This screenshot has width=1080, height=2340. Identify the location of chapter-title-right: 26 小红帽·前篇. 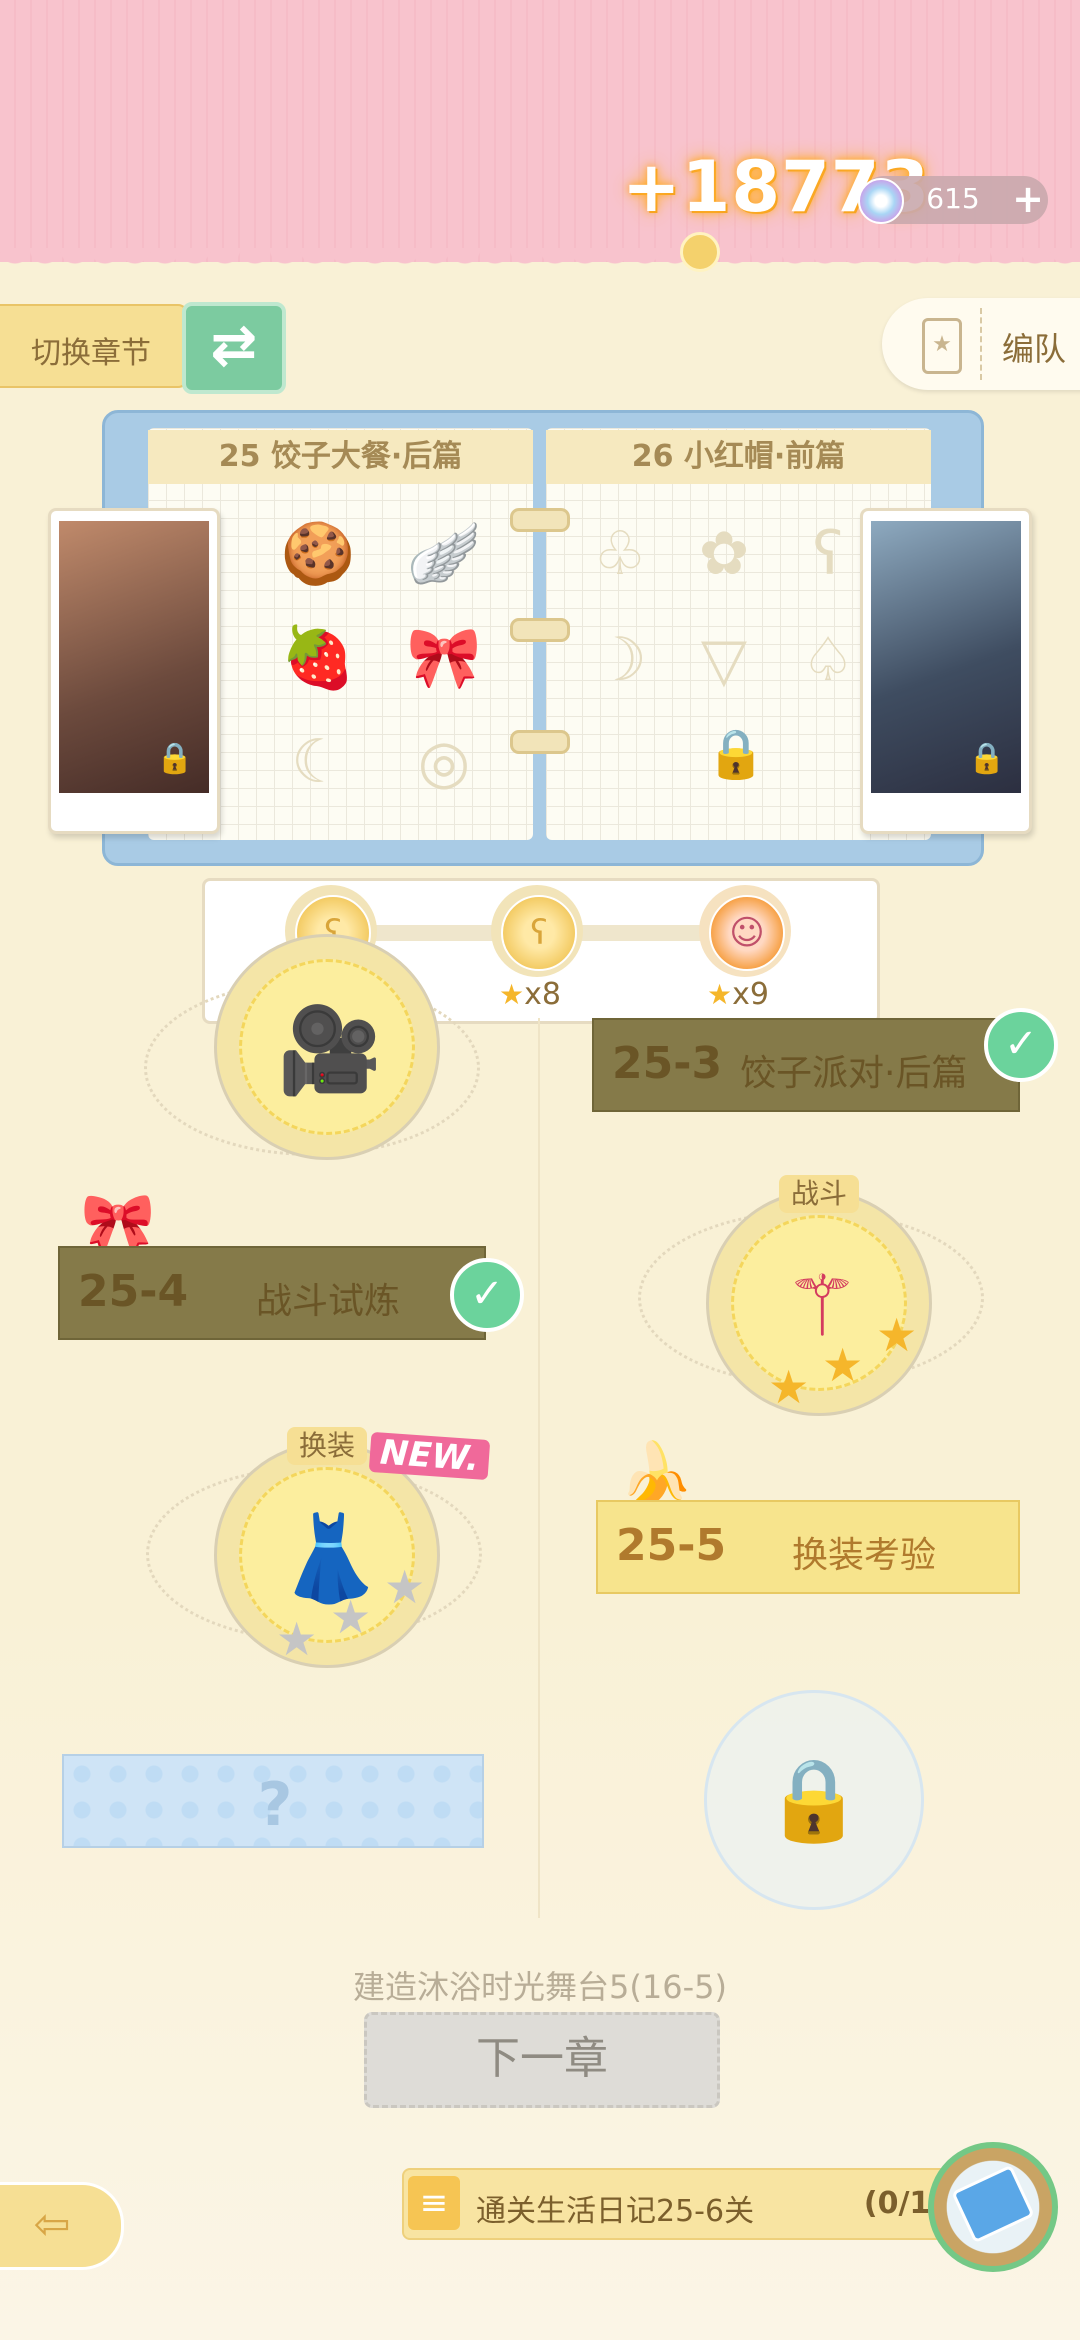
(738, 457).